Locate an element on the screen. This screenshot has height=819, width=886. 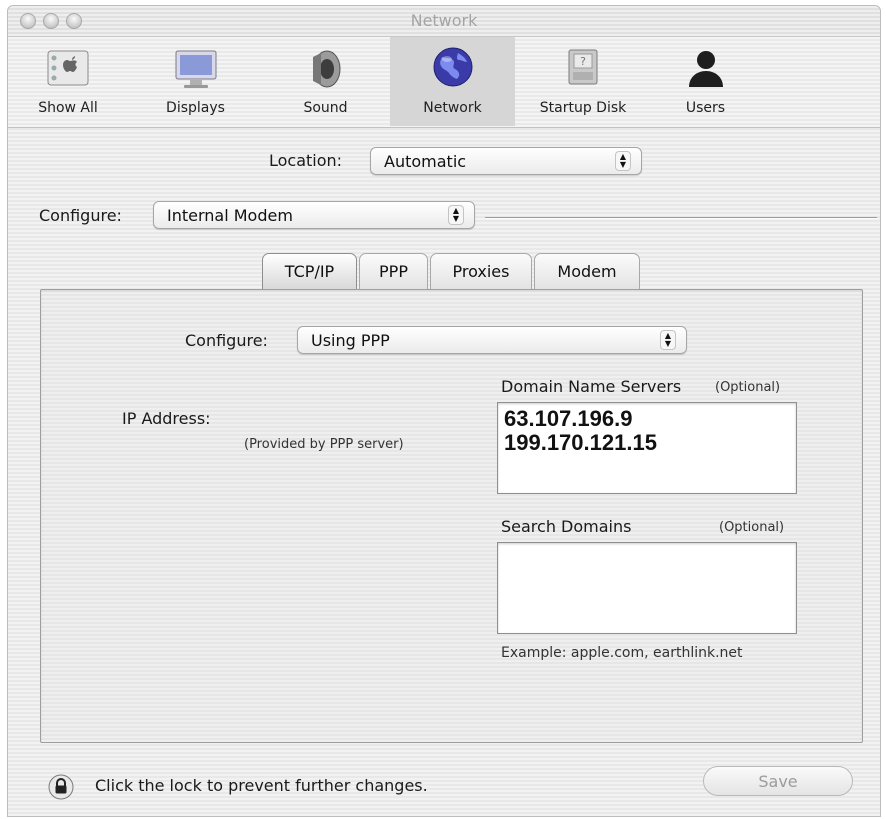
window-title: Network is located at coordinates (444, 20).